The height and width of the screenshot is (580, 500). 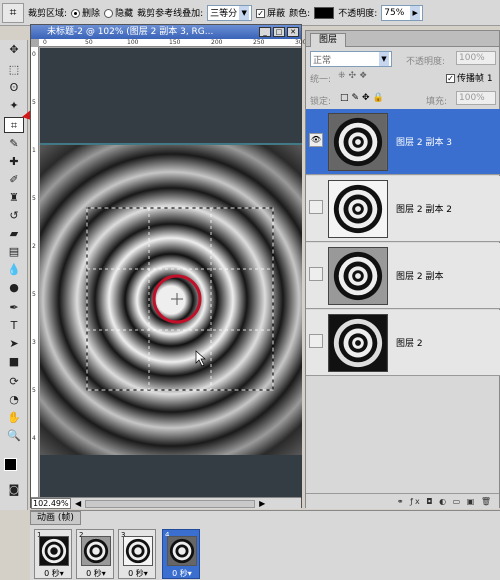 What do you see at coordinates (109, 13) in the screenshot?
I see `radio-off-icon` at bounding box center [109, 13].